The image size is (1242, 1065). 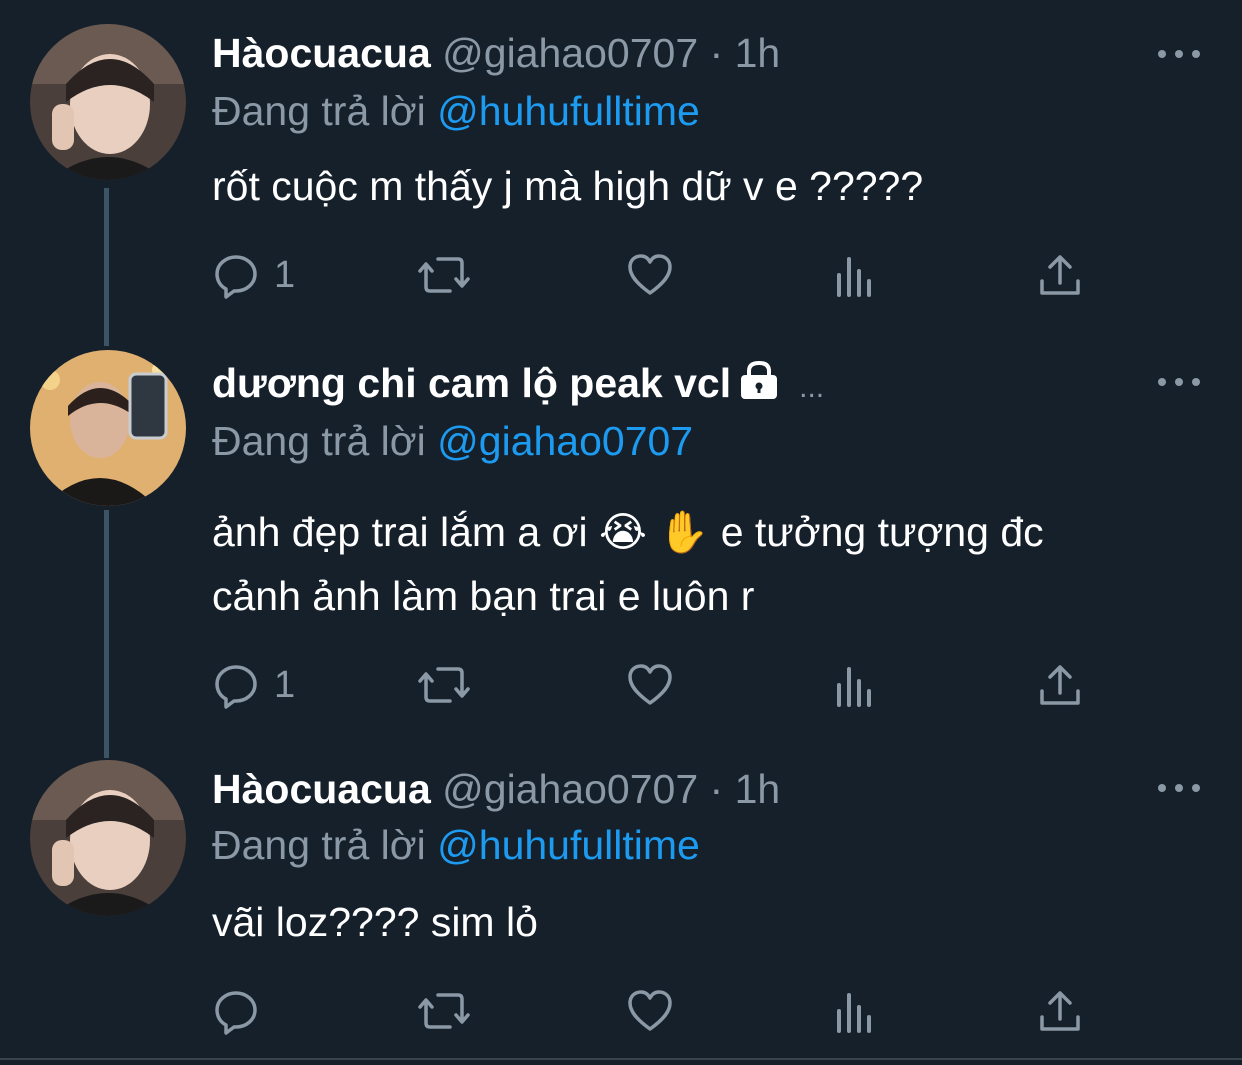 I want to click on tweet-text: rốt cuộc m thấy j mà high dữ v e ?????, so click(x=568, y=186).